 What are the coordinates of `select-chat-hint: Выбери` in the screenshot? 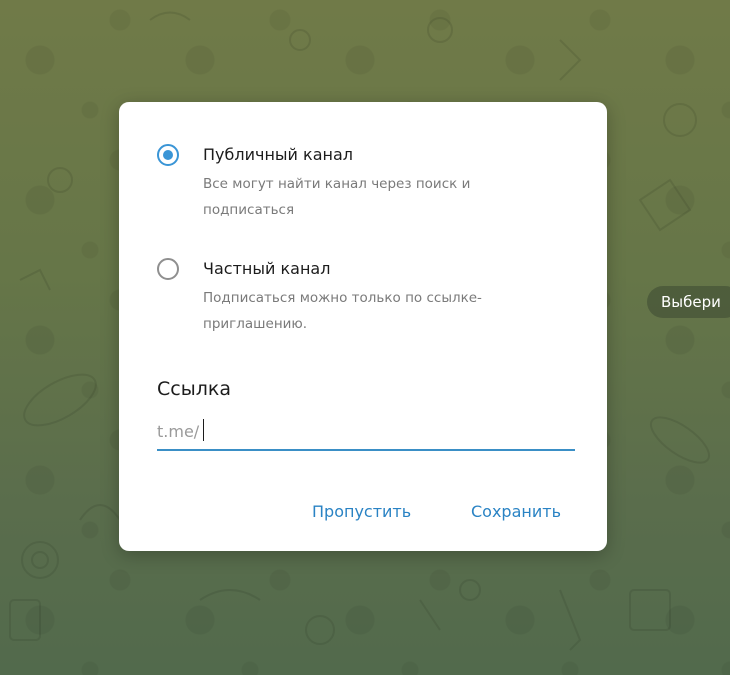 It's located at (688, 302).